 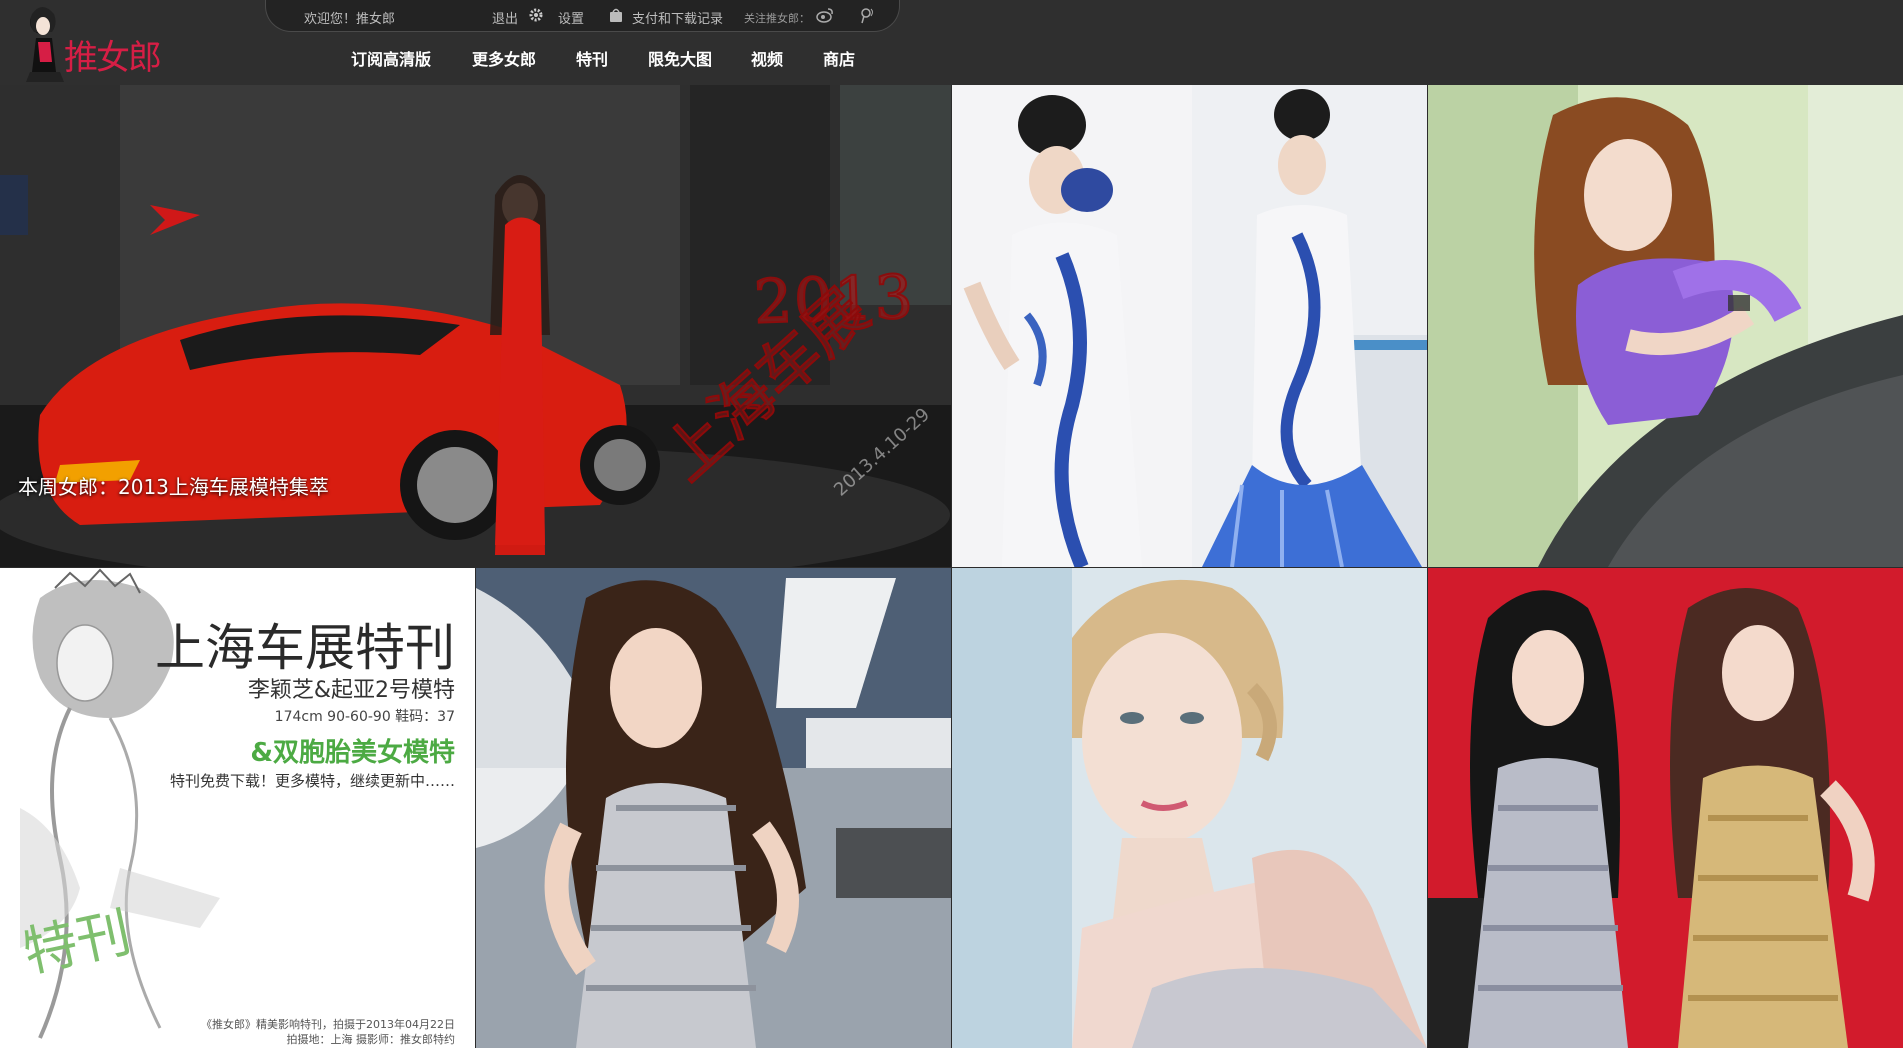 I want to click on qipao-photo, so click(x=1189, y=326).